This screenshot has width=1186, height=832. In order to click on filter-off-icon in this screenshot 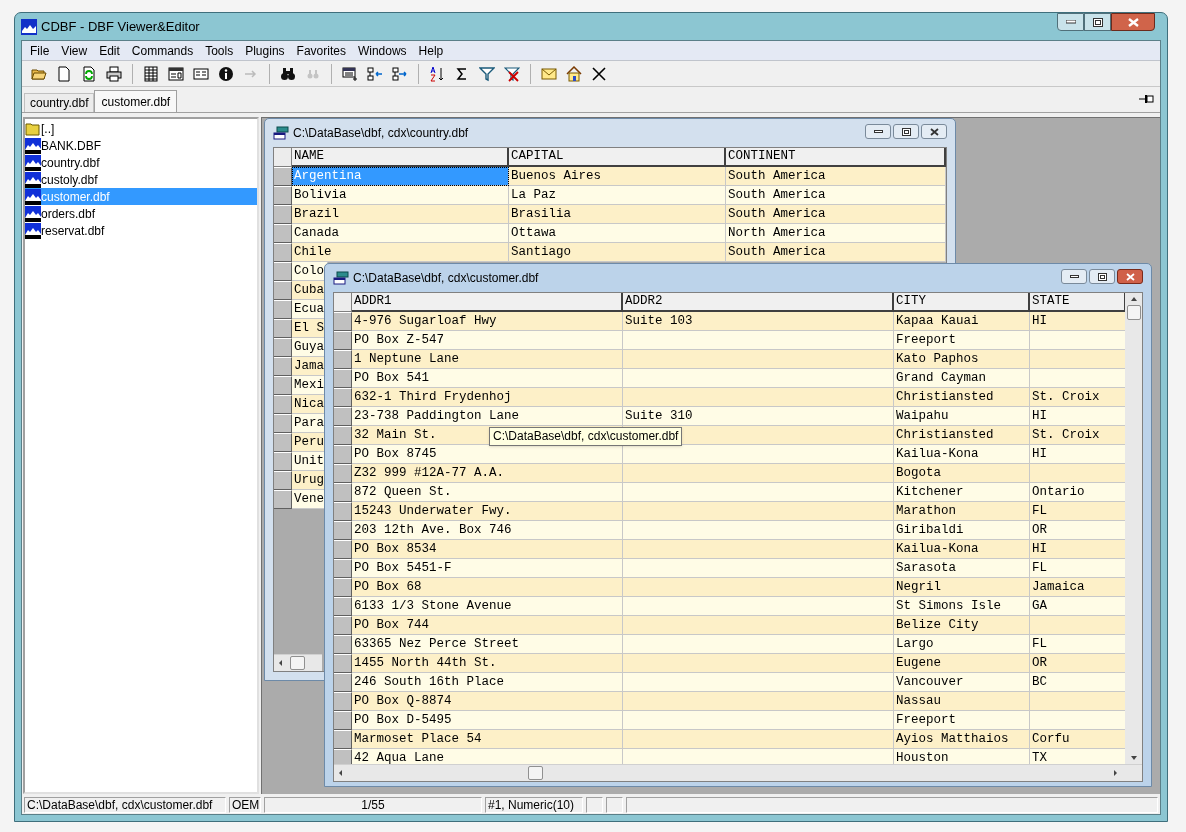, I will do `click(512, 73)`.